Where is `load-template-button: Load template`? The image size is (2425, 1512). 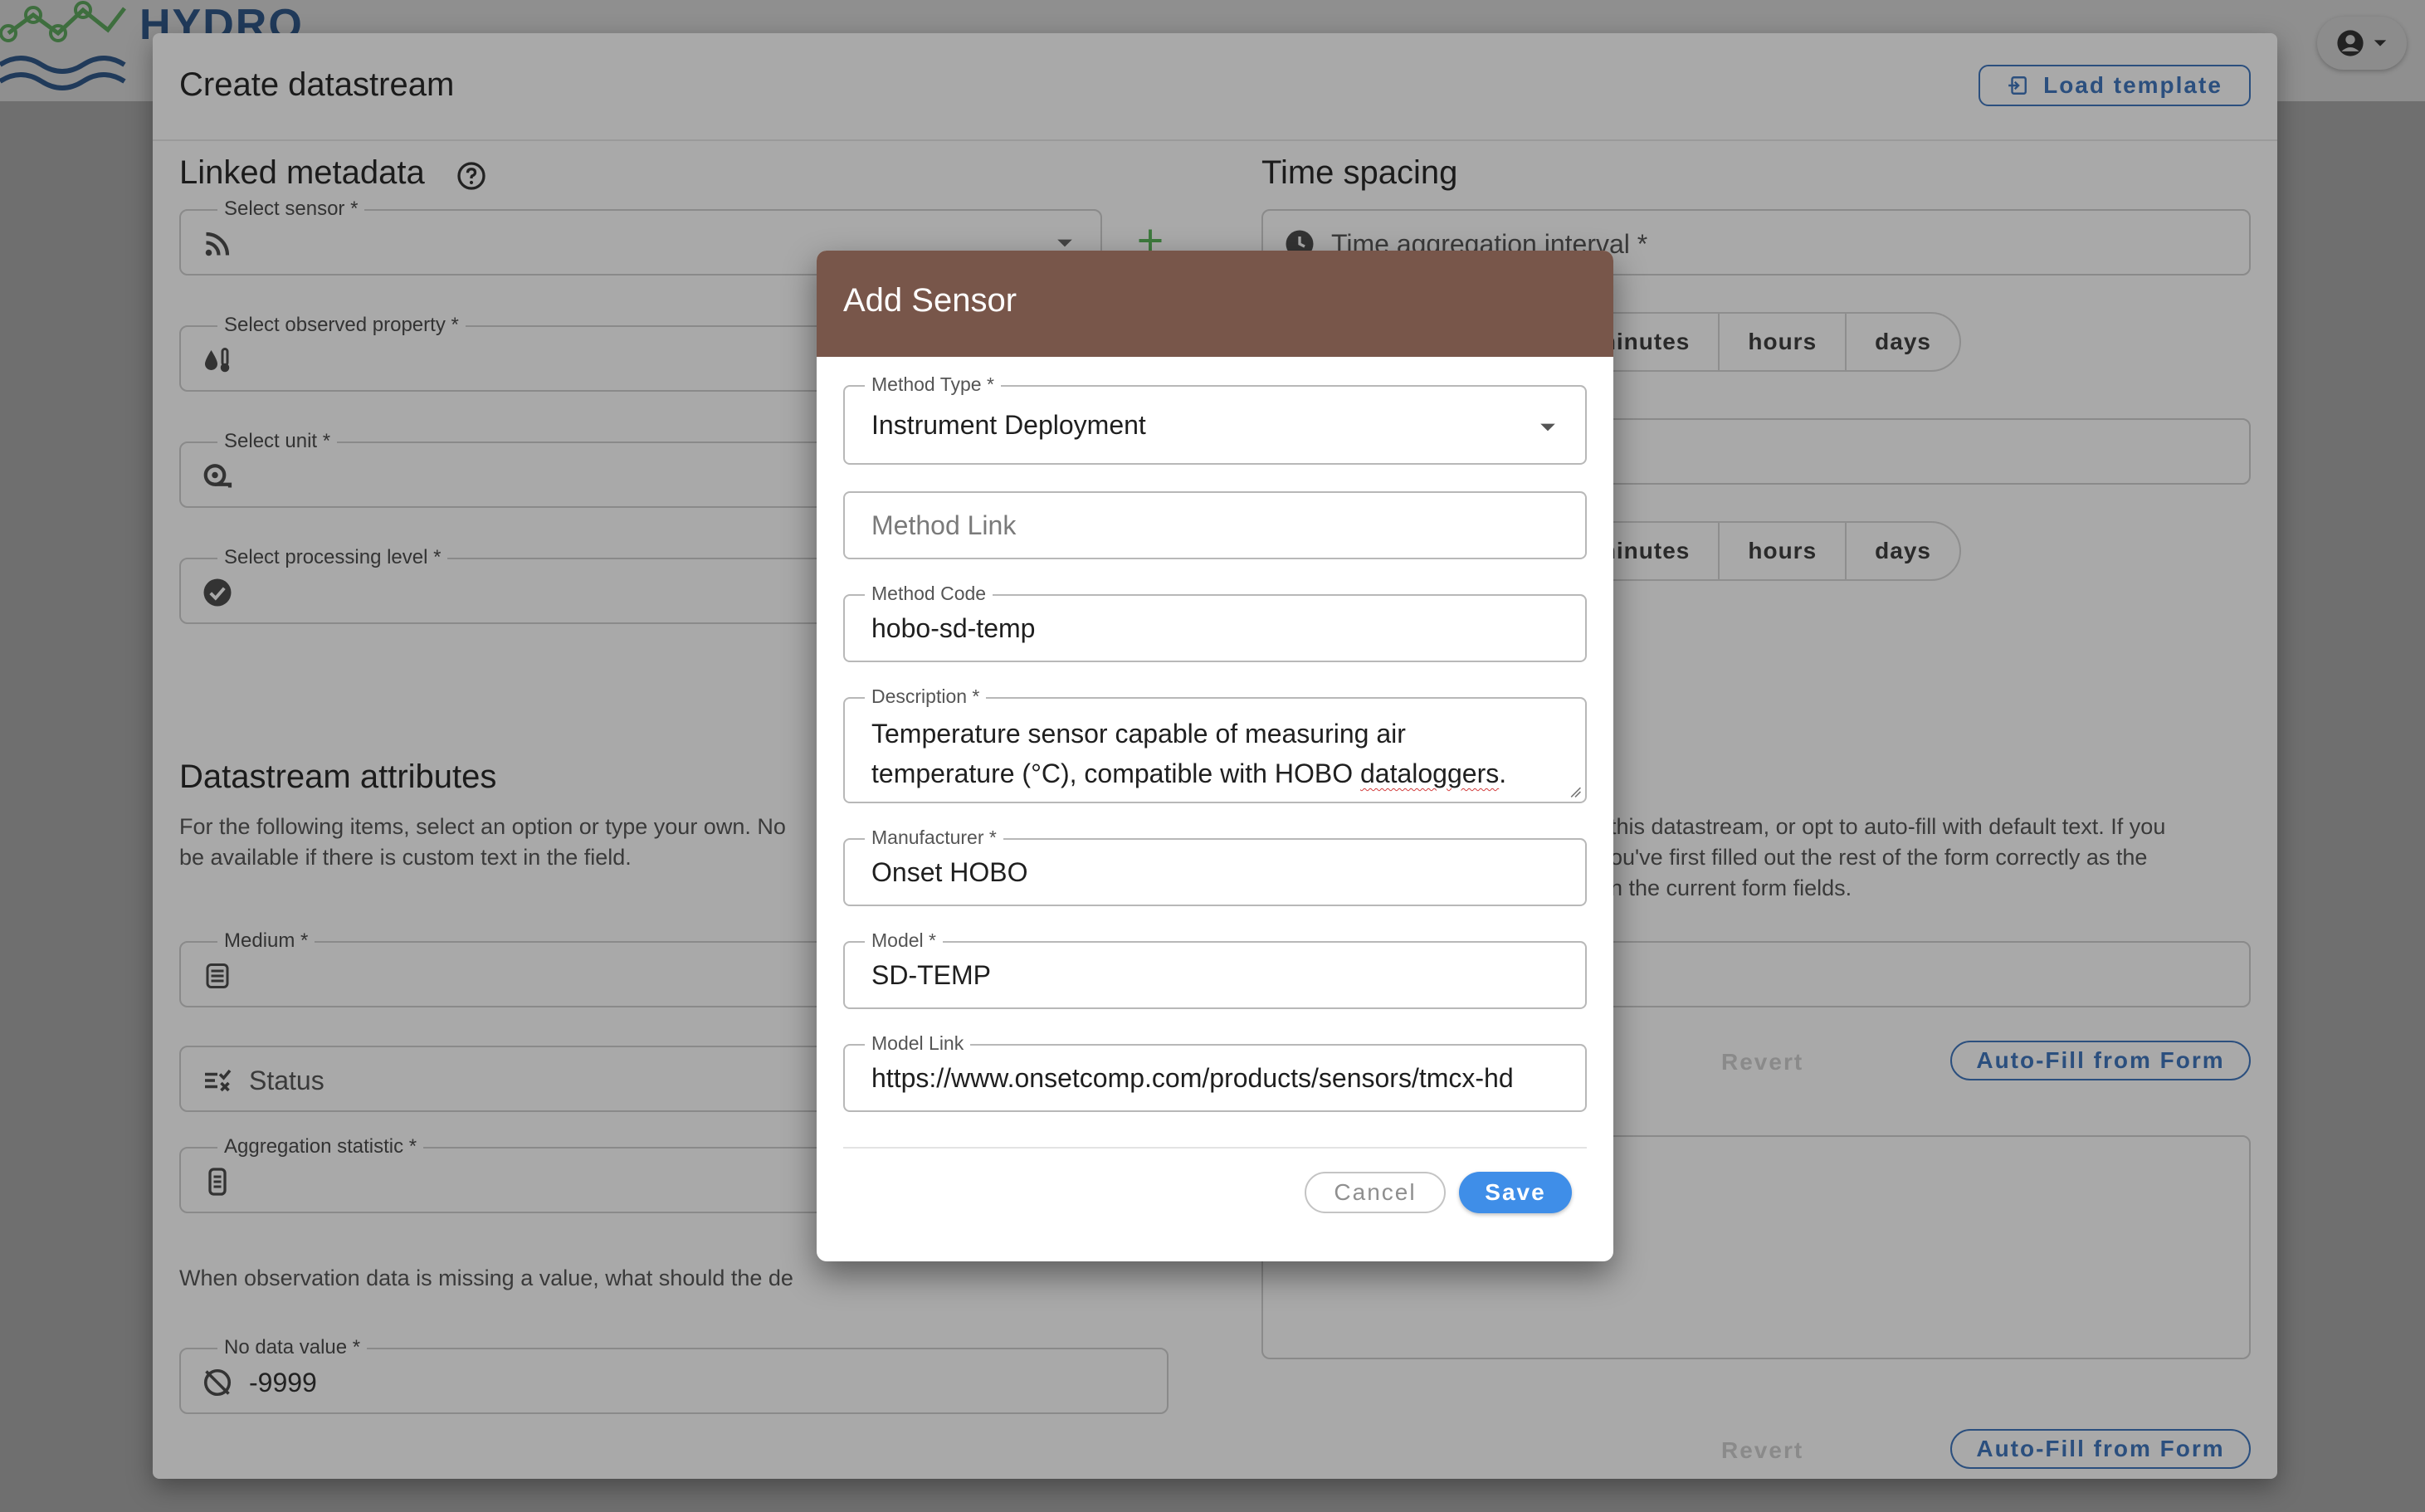
load-template-button: Load template is located at coordinates (2115, 85).